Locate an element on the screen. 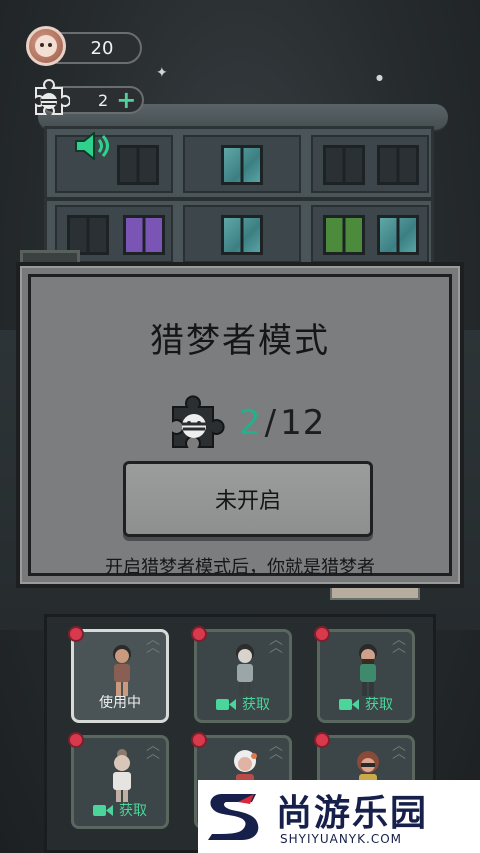 This screenshot has height=853, width=480. star-icon: ✦ is located at coordinates (162, 73).